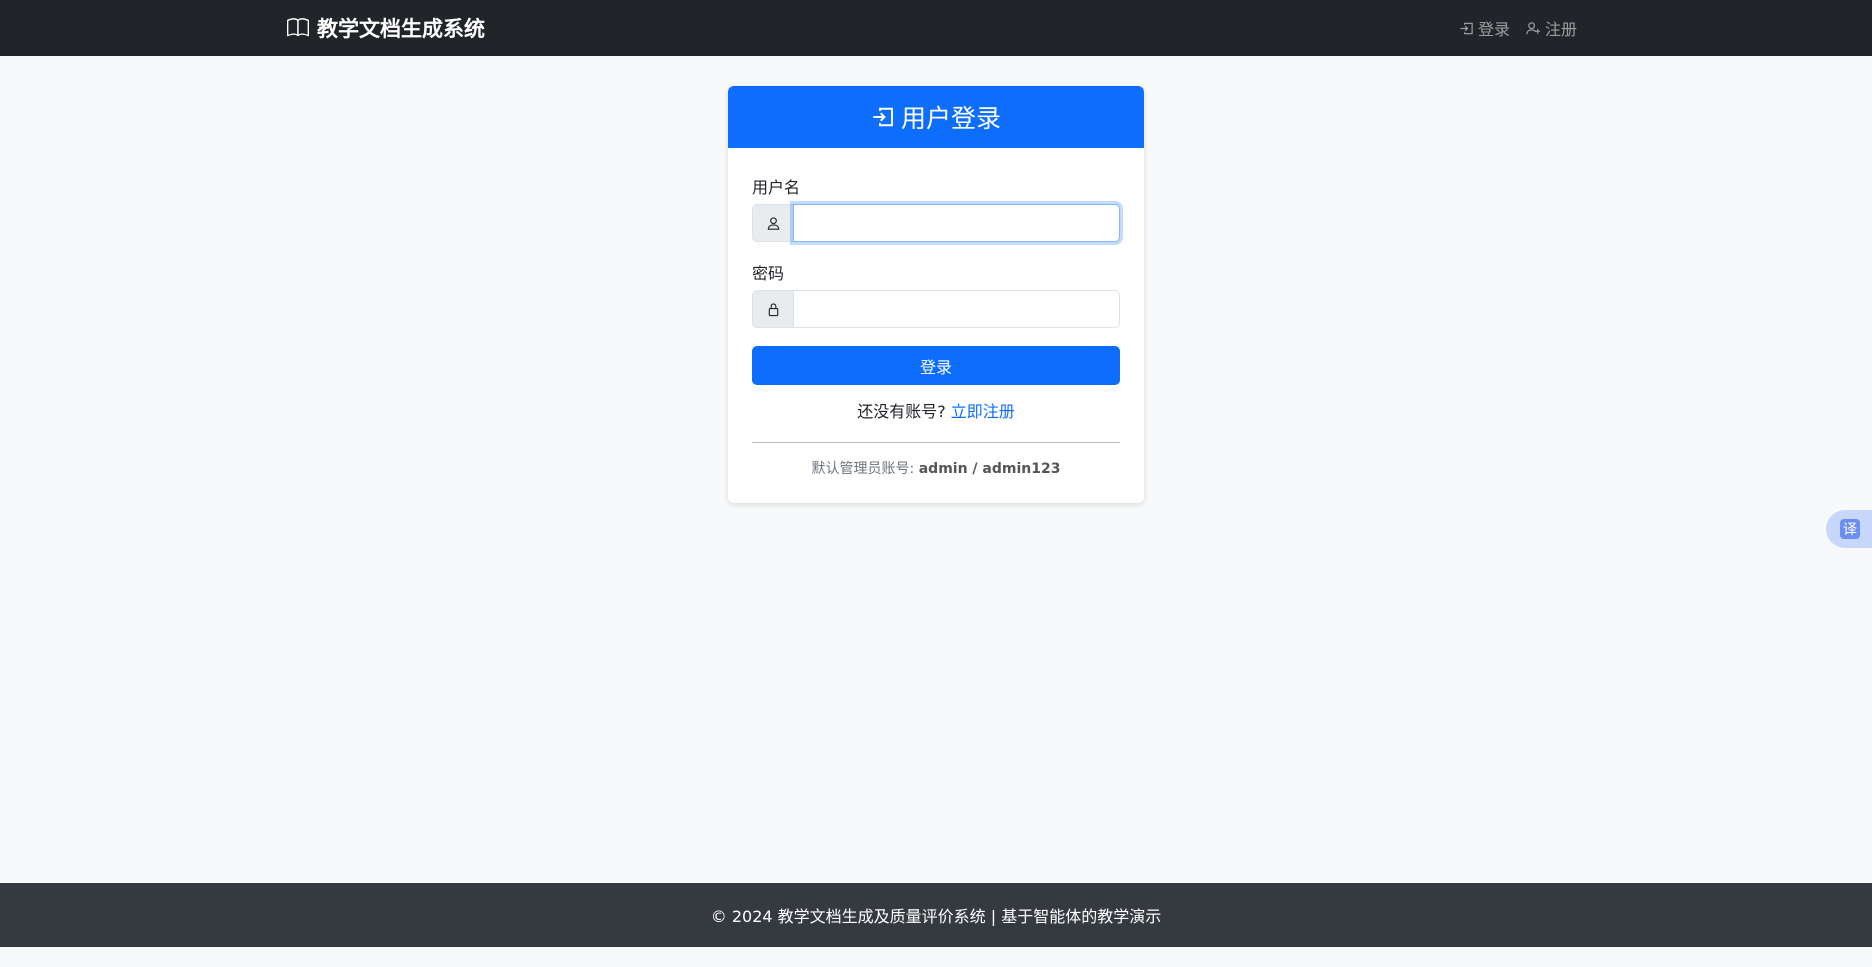 The width and height of the screenshot is (1872, 967). I want to click on brand-link: 教学文档生成系统, so click(386, 28).